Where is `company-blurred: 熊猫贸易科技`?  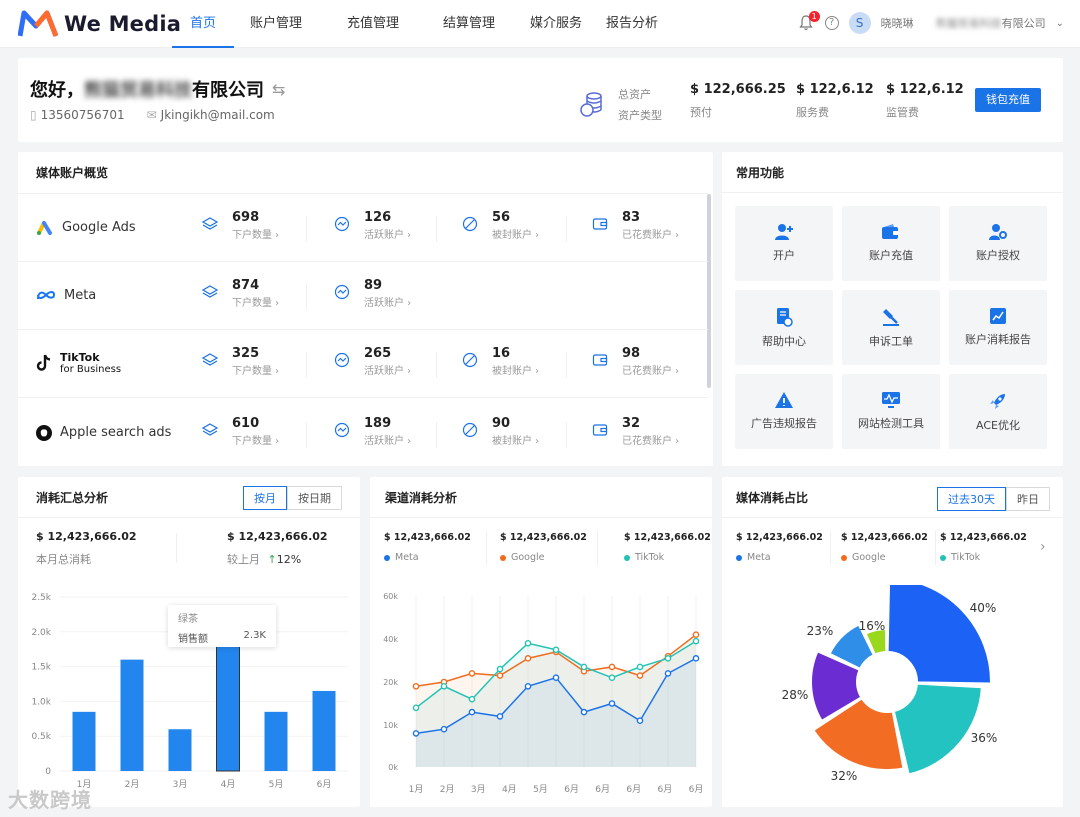 company-blurred: 熊猫贸易科技 is located at coordinates (138, 90).